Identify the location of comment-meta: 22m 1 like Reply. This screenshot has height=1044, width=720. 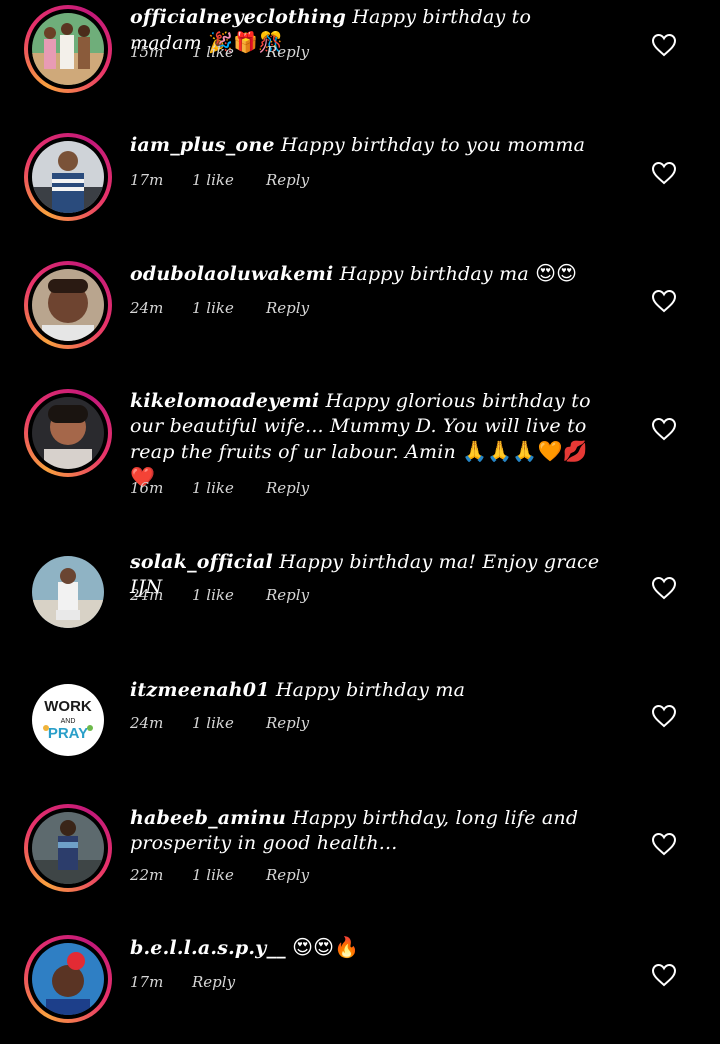
(219, 875).